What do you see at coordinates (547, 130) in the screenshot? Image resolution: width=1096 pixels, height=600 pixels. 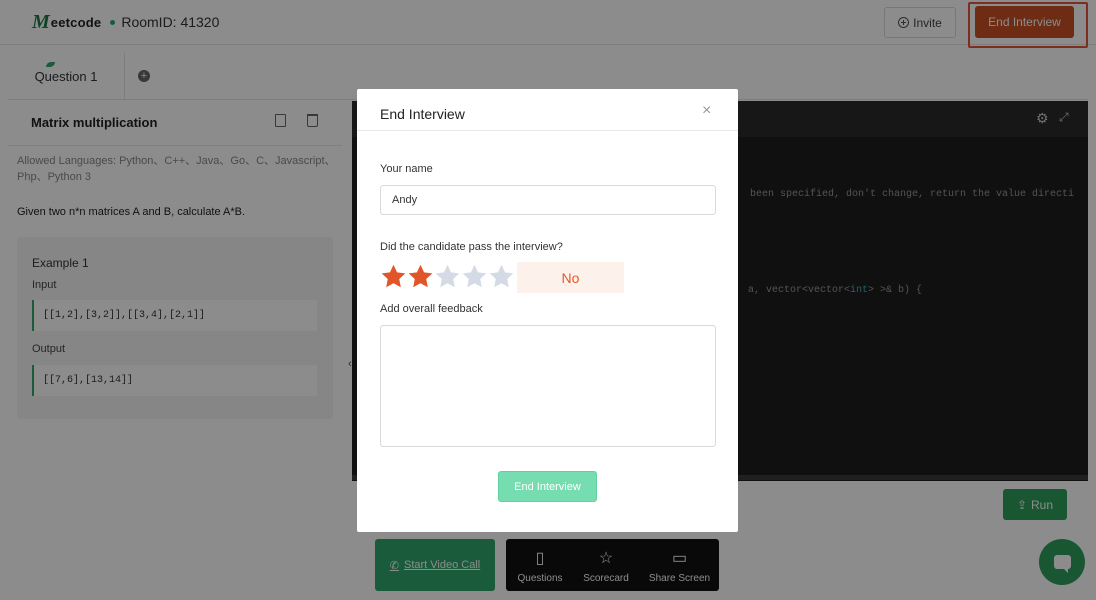 I see `divider` at bounding box center [547, 130].